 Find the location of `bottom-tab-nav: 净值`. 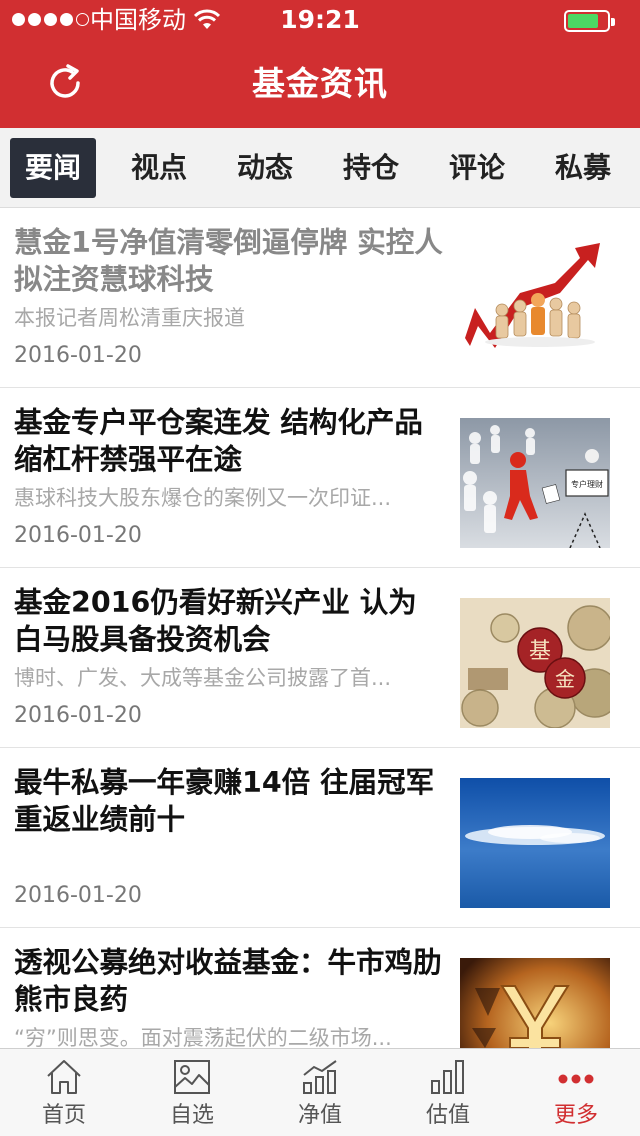

bottom-tab-nav: 净值 is located at coordinates (320, 1092).